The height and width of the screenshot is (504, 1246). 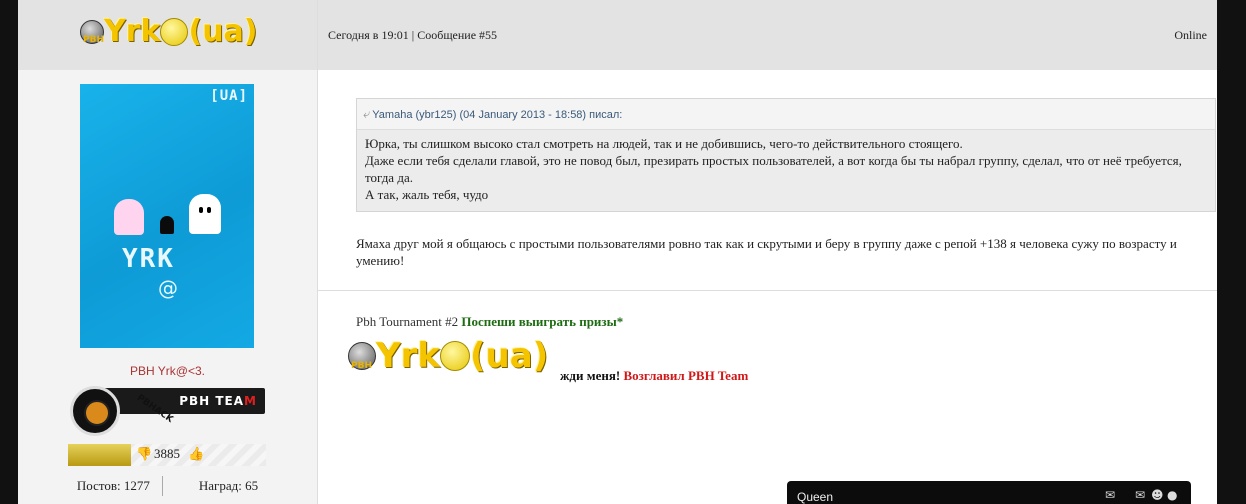 What do you see at coordinates (218, 401) in the screenshot?
I see `team-label: PBH TEAM` at bounding box center [218, 401].